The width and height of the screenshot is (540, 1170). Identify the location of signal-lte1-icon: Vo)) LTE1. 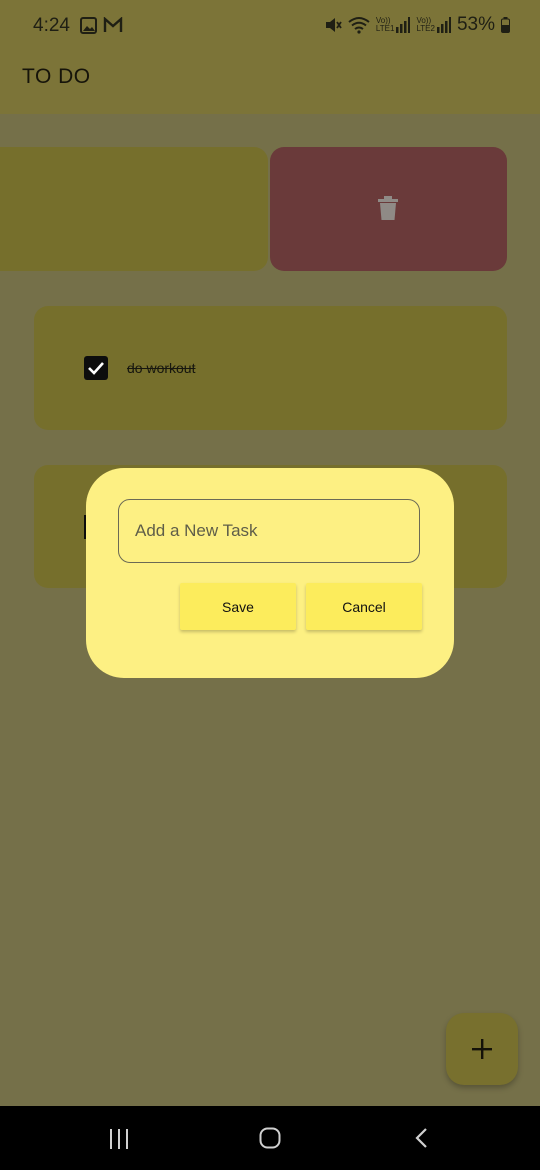
(393, 25).